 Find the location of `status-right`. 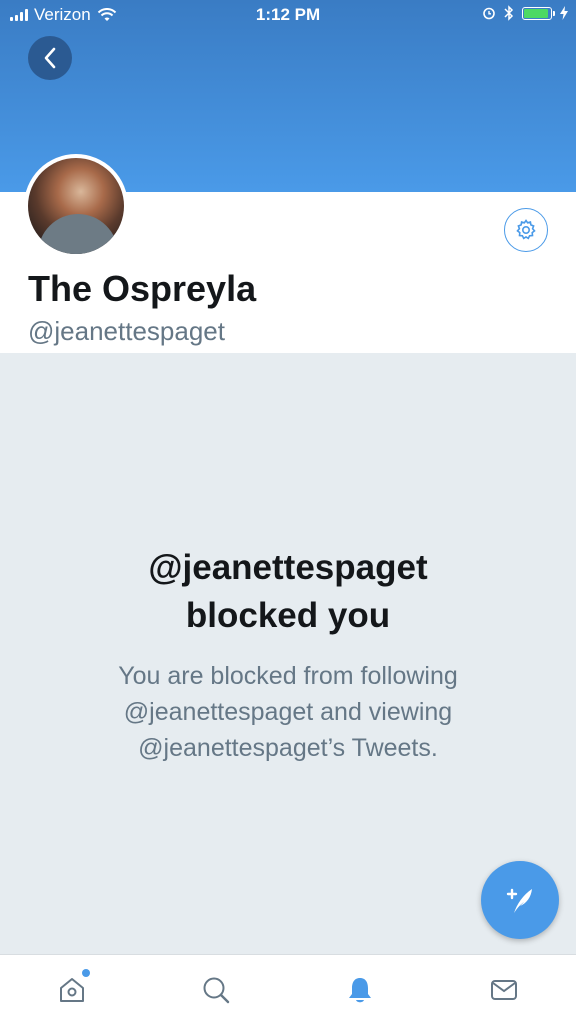

status-right is located at coordinates (525, 13).